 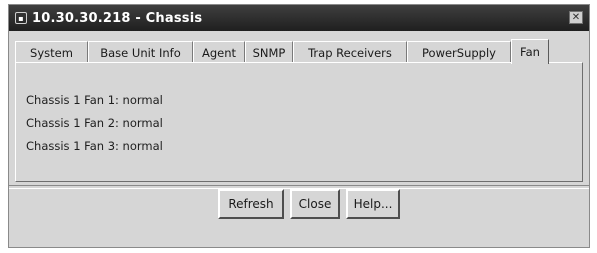 What do you see at coordinates (219, 52) in the screenshot?
I see `tab-agent: Agent` at bounding box center [219, 52].